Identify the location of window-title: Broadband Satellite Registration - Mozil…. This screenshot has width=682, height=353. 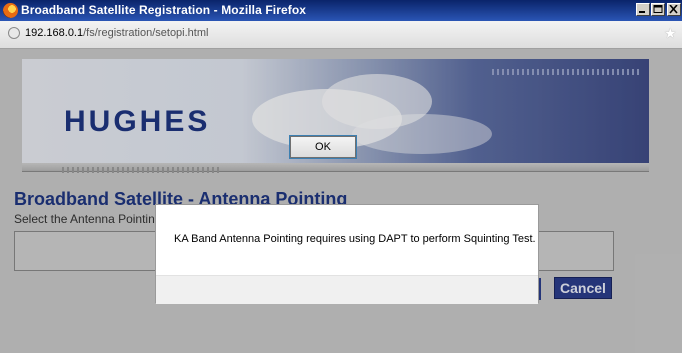
(164, 10).